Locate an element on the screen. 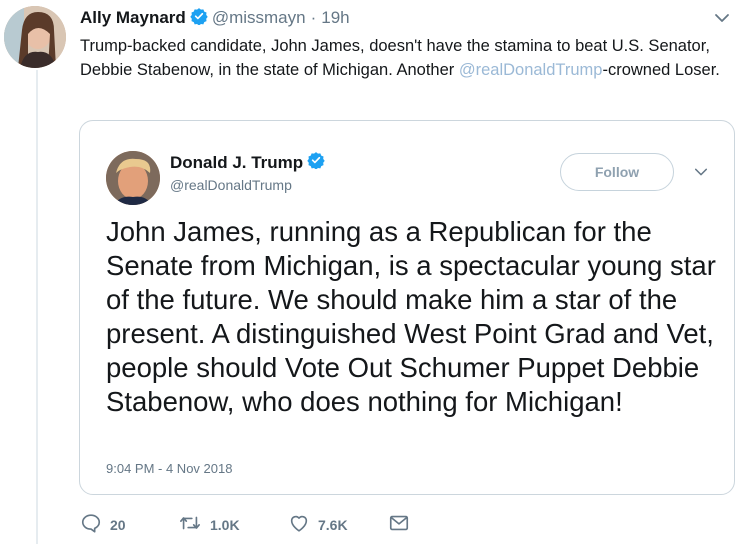  author-handle: @missmayn is located at coordinates (259, 18).